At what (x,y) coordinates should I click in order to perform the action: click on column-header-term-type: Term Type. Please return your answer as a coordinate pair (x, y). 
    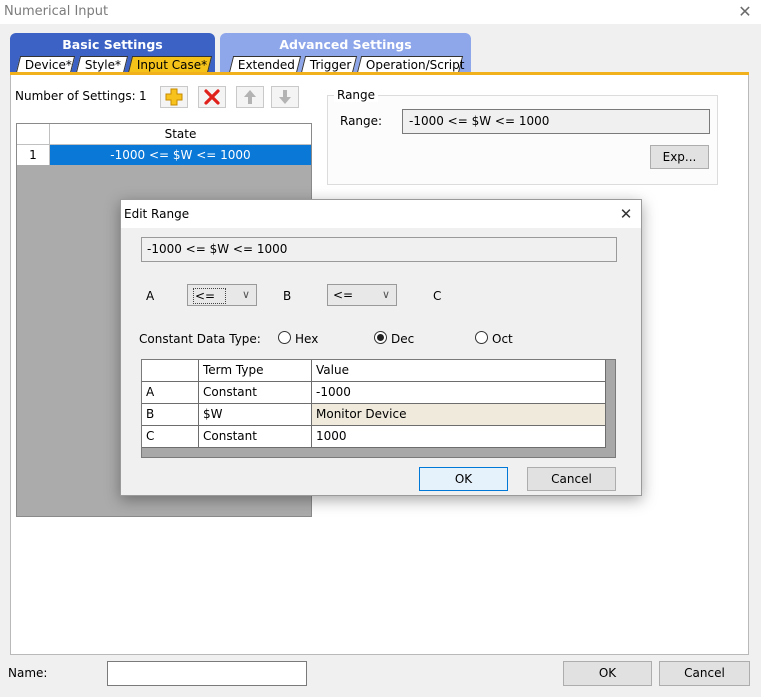
    Looking at the image, I should click on (255, 371).